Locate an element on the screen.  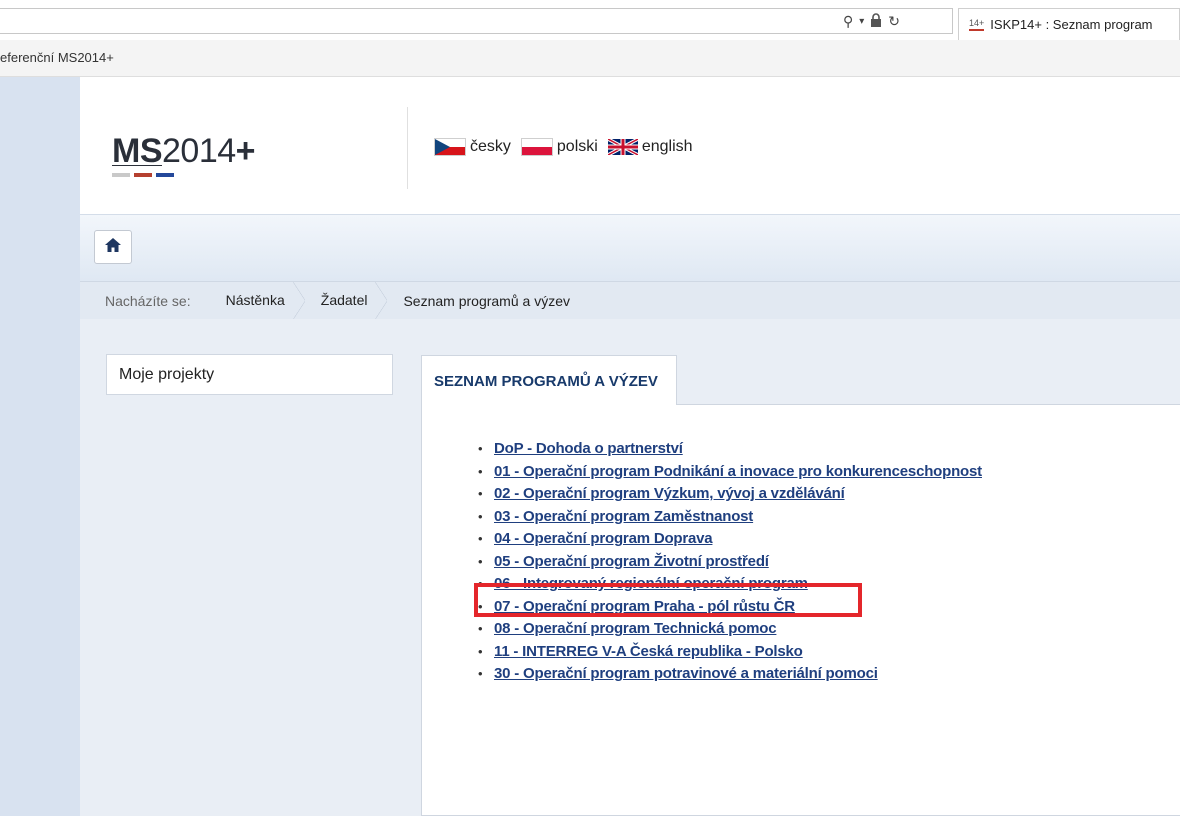
left-sidebar-strip is located at coordinates (40, 446).